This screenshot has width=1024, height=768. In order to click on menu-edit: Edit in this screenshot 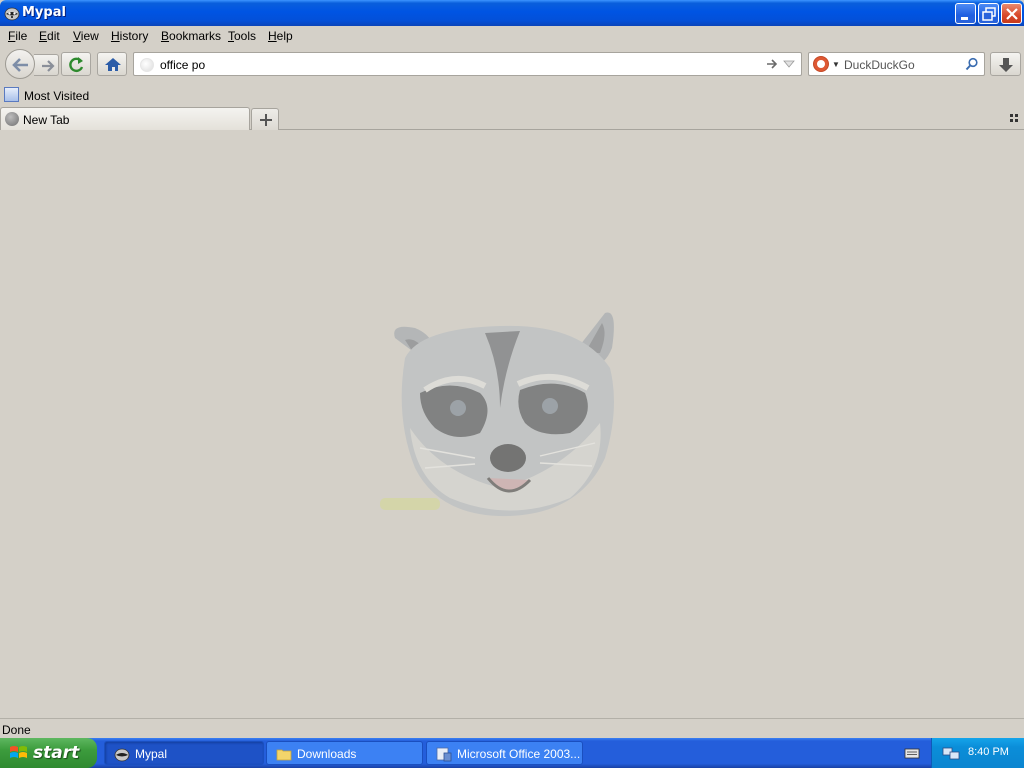, I will do `click(49, 36)`.